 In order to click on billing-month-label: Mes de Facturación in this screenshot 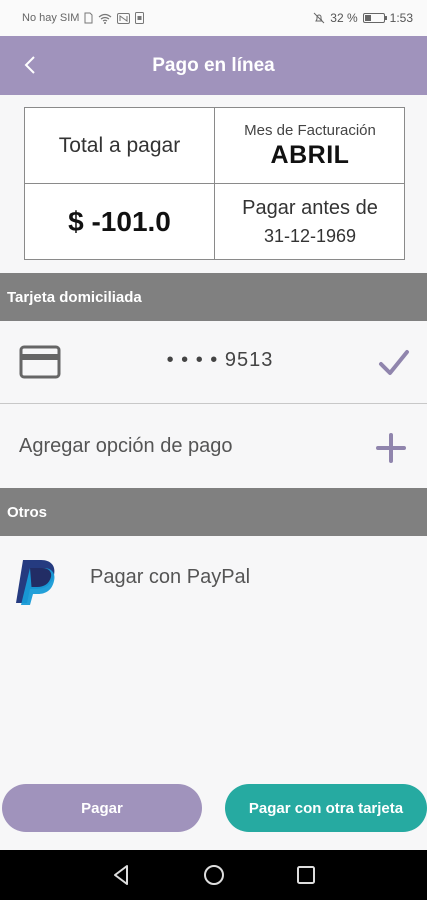, I will do `click(310, 130)`.